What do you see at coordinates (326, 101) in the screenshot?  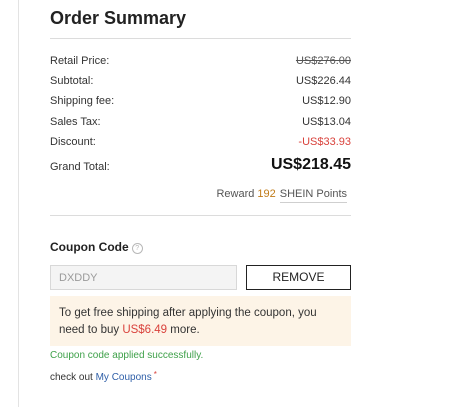 I see `shipping-fee-value: US$12.90` at bounding box center [326, 101].